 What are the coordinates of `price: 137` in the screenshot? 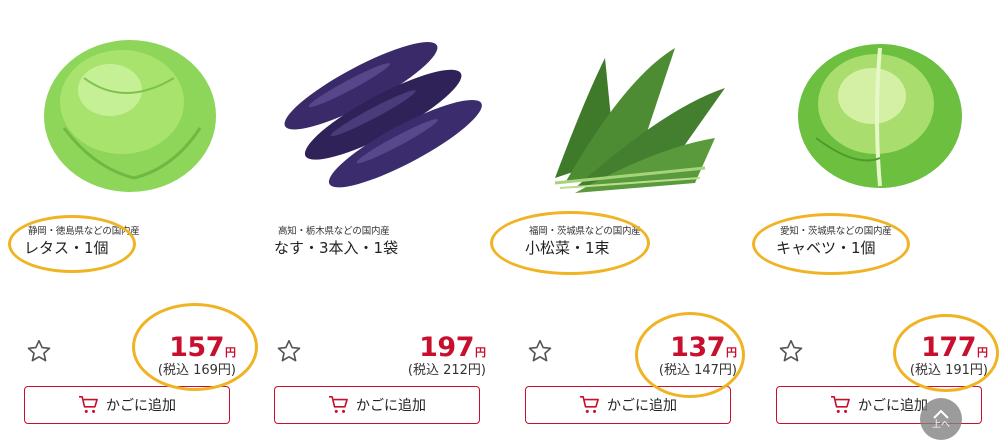 It's located at (697, 347).